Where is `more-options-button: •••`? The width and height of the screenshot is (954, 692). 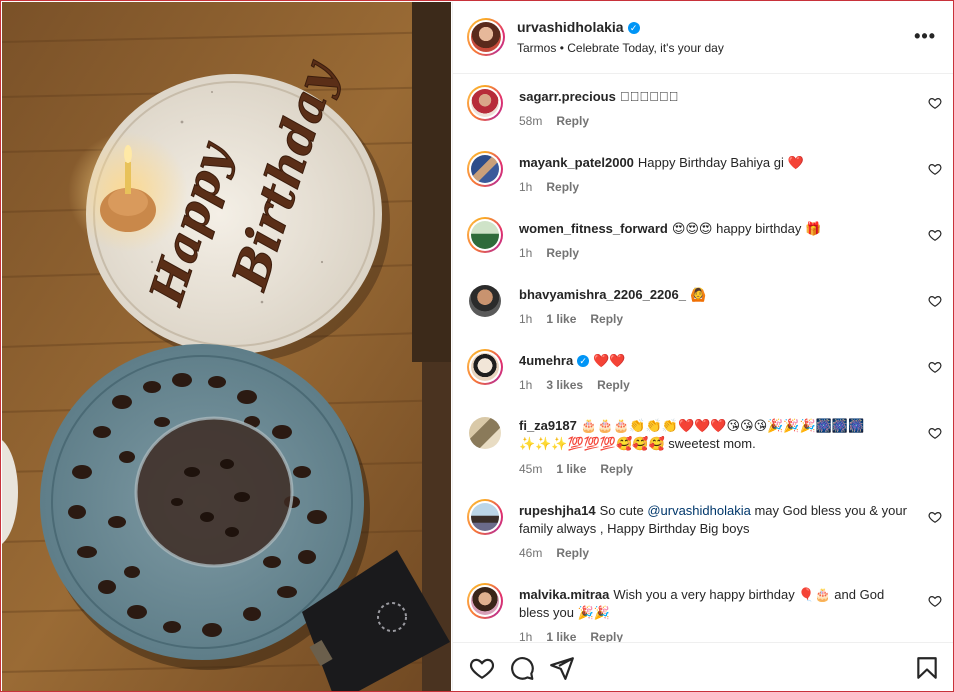
more-options-button: ••• is located at coordinates (925, 36).